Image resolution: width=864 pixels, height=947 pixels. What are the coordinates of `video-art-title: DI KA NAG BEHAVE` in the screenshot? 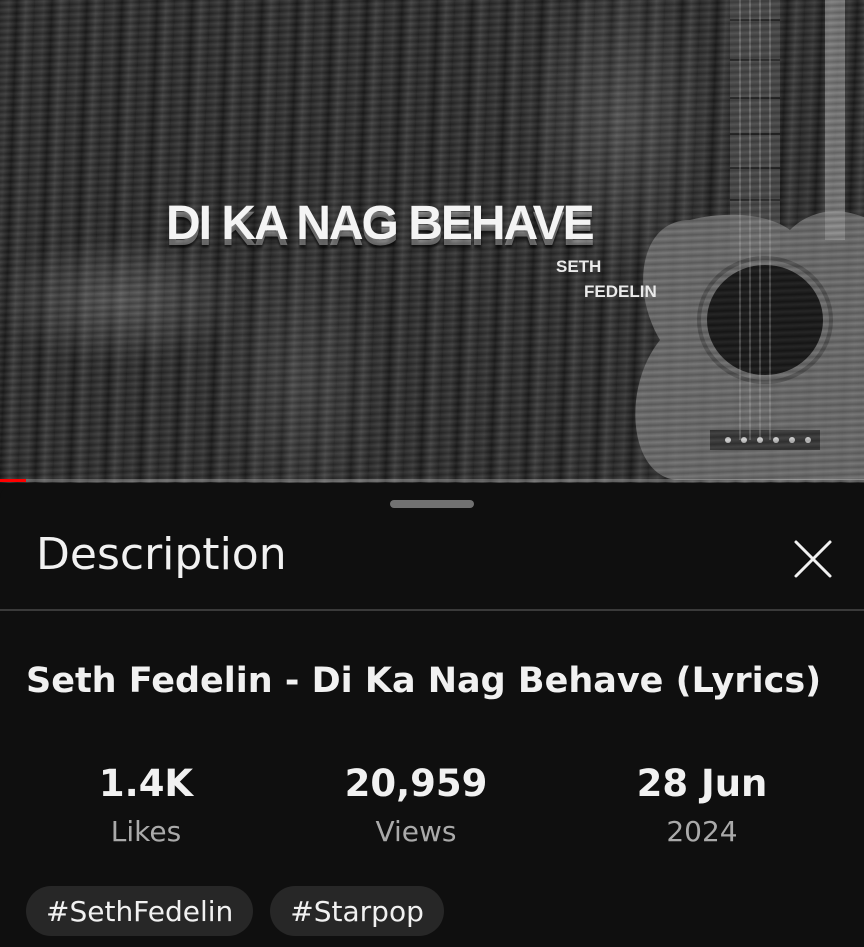 It's located at (380, 223).